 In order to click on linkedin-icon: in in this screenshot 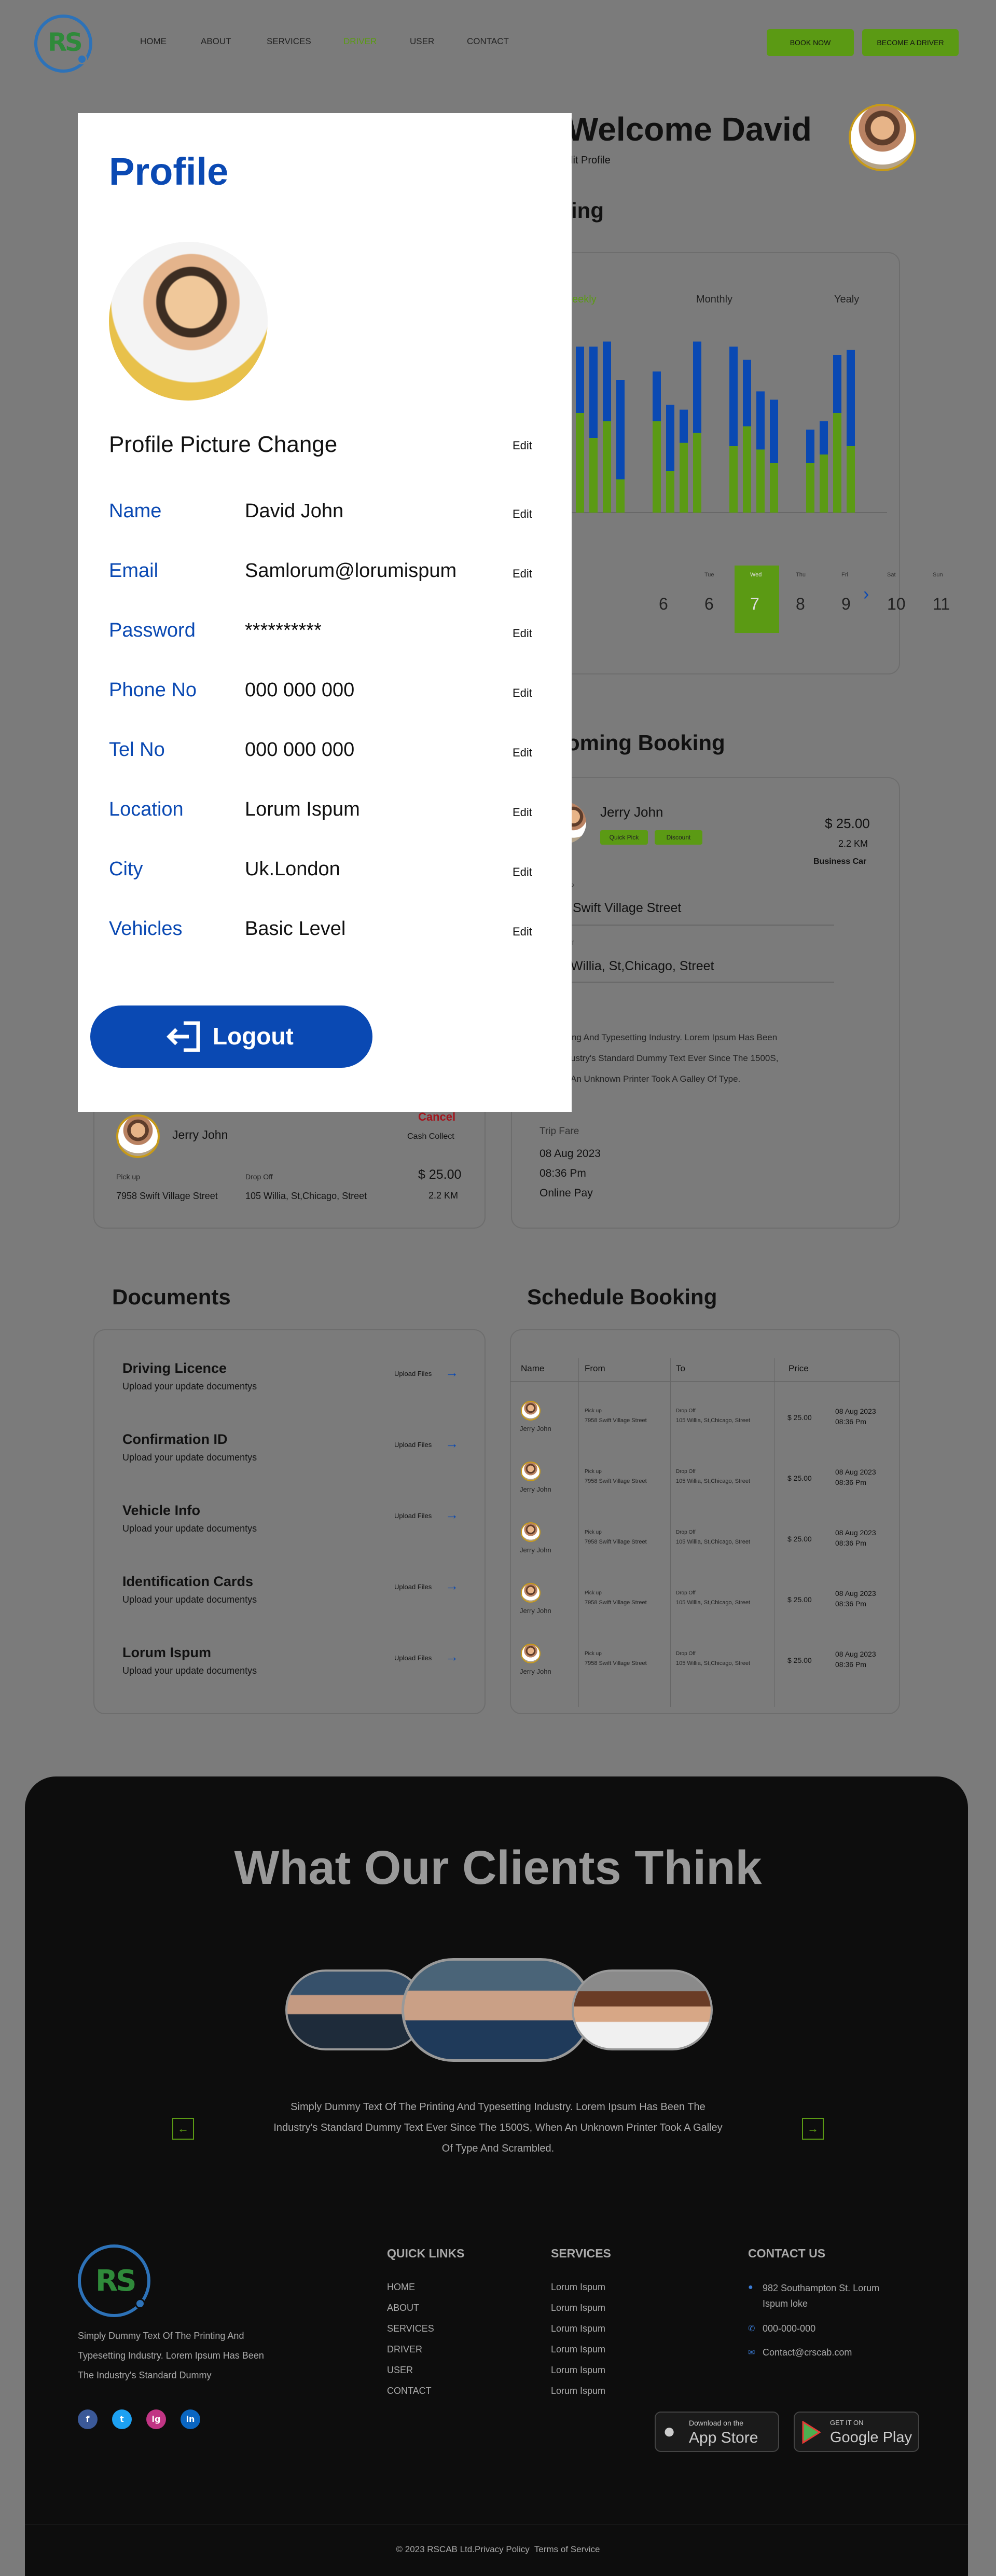, I will do `click(190, 2419)`.